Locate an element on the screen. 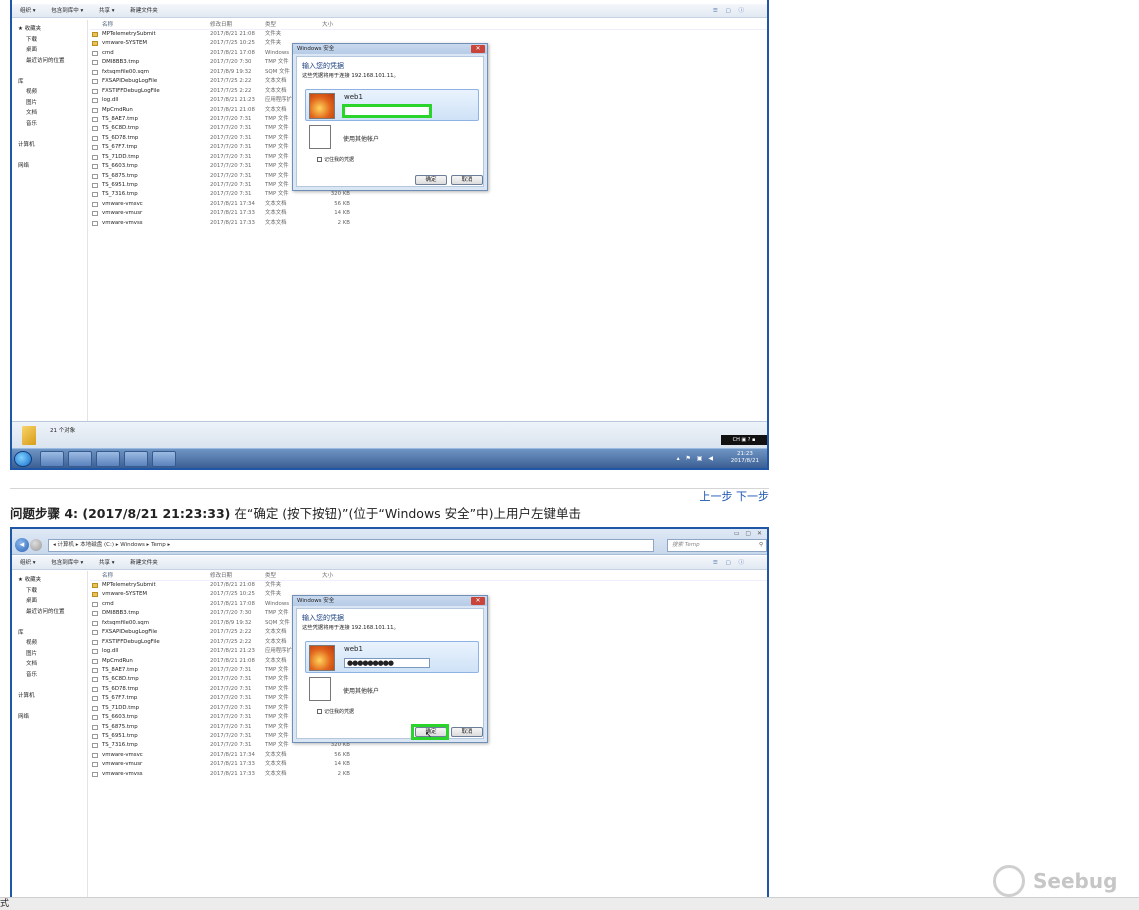  username-label: web1 is located at coordinates (353, 97).